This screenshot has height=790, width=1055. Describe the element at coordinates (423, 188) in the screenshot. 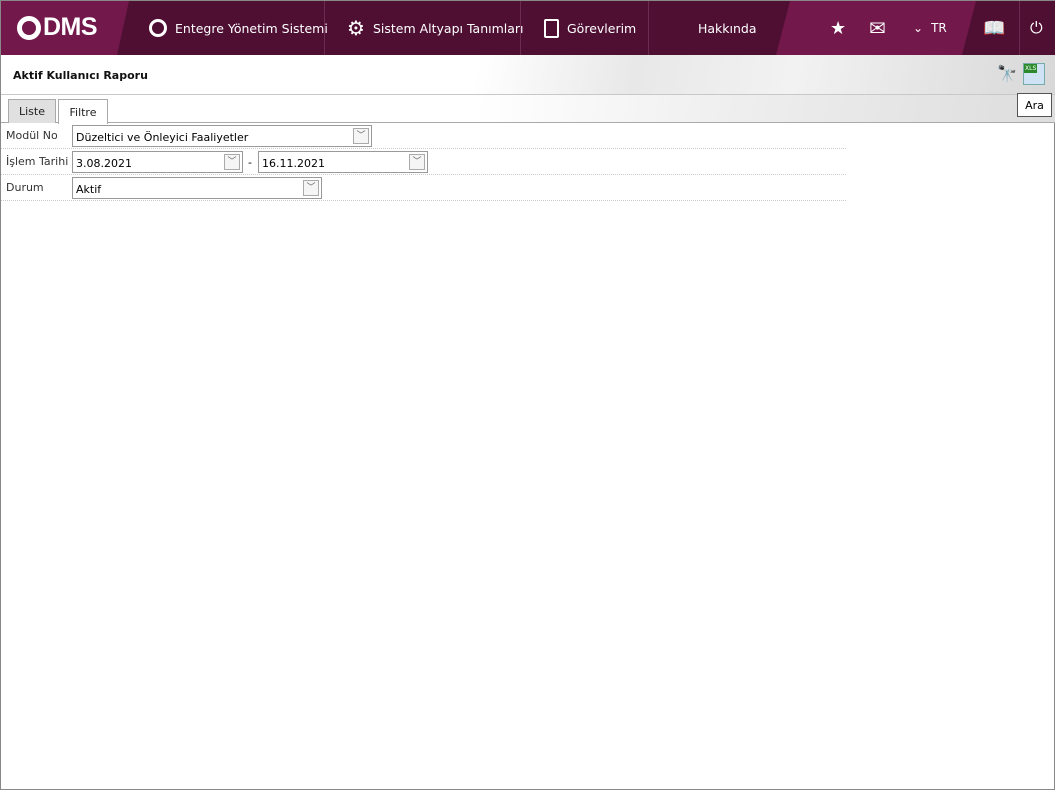

I see `filter-row-durum: Durum Aktif ﹀` at that location.